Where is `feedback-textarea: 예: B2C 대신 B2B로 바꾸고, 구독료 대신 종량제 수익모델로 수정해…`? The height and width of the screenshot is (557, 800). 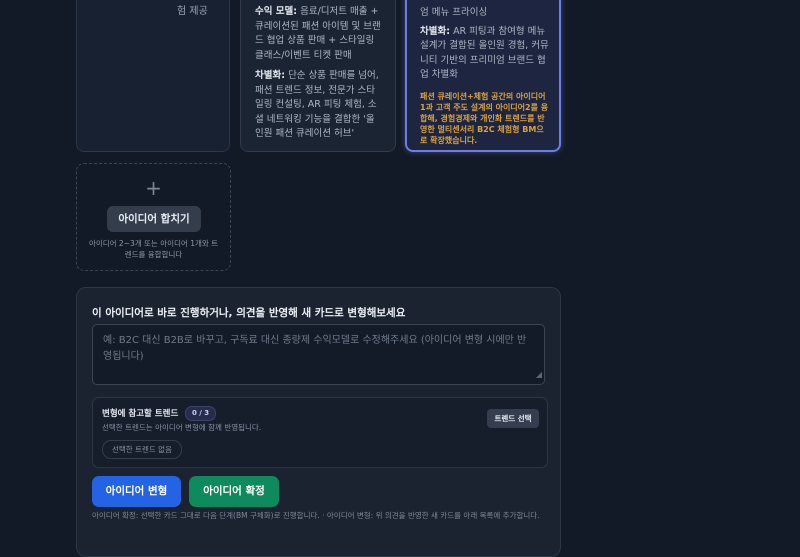
feedback-textarea: 예: B2C 대신 B2B로 바꾸고, 구독료 대신 종량제 수익모델로 수정해… is located at coordinates (318, 354).